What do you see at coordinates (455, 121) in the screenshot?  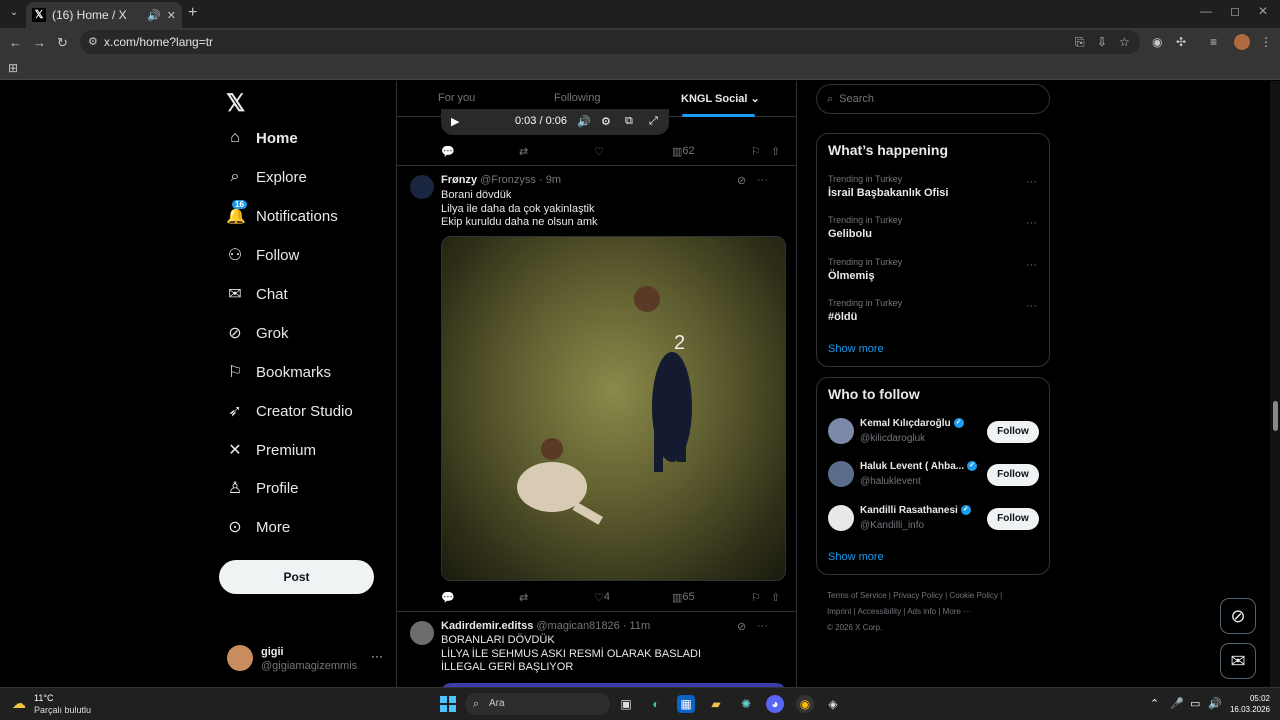 I see `play-icon: ▶` at bounding box center [455, 121].